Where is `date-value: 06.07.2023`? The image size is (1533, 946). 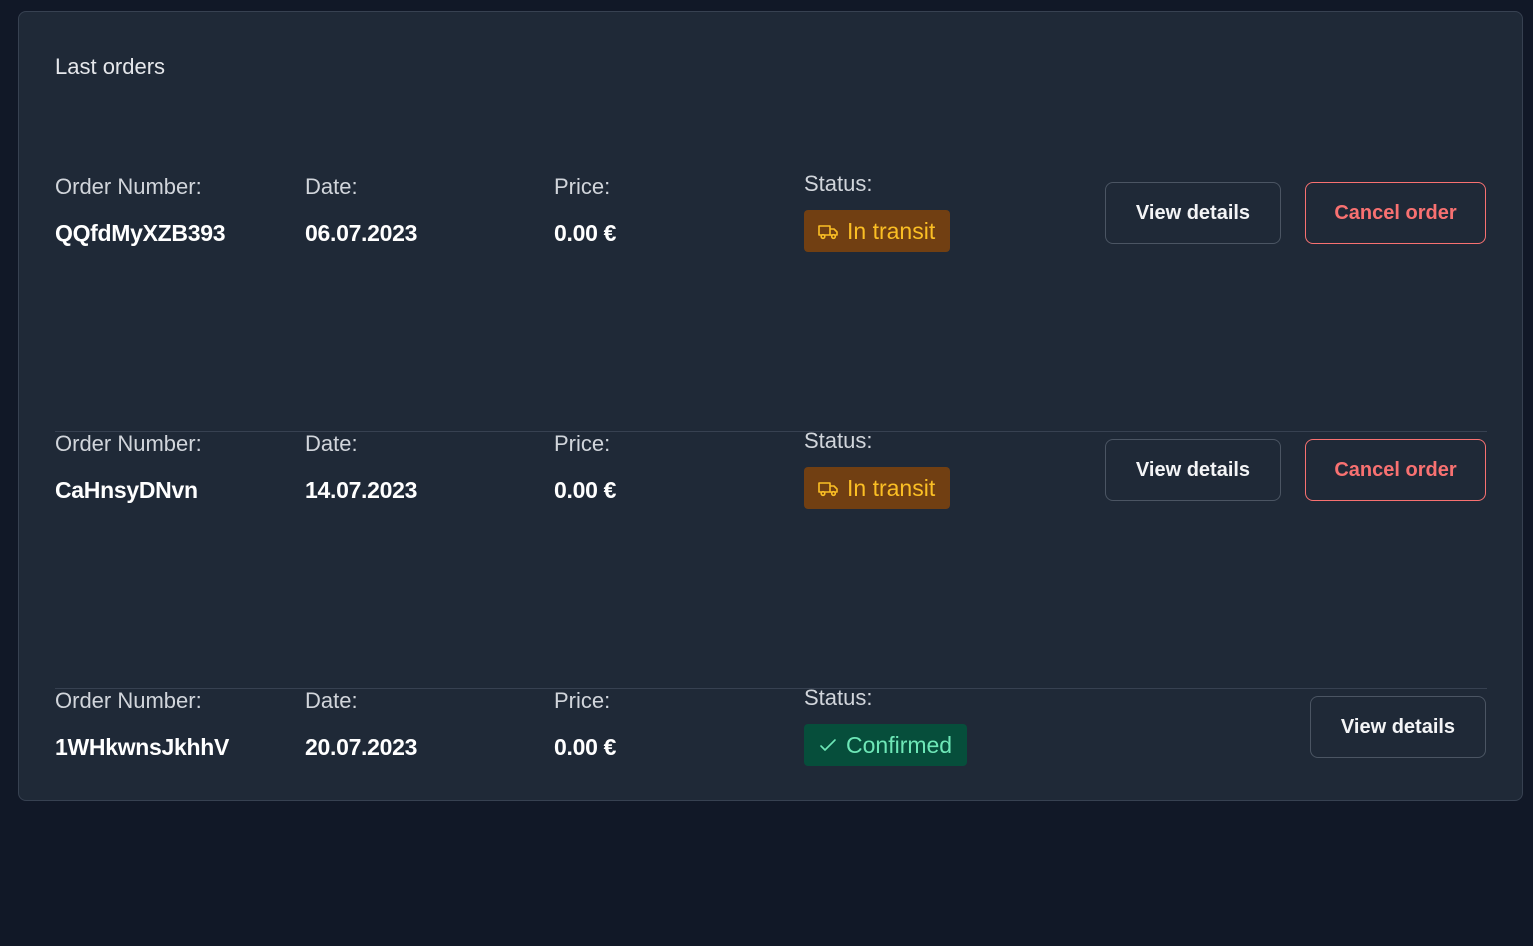 date-value: 06.07.2023 is located at coordinates (361, 233).